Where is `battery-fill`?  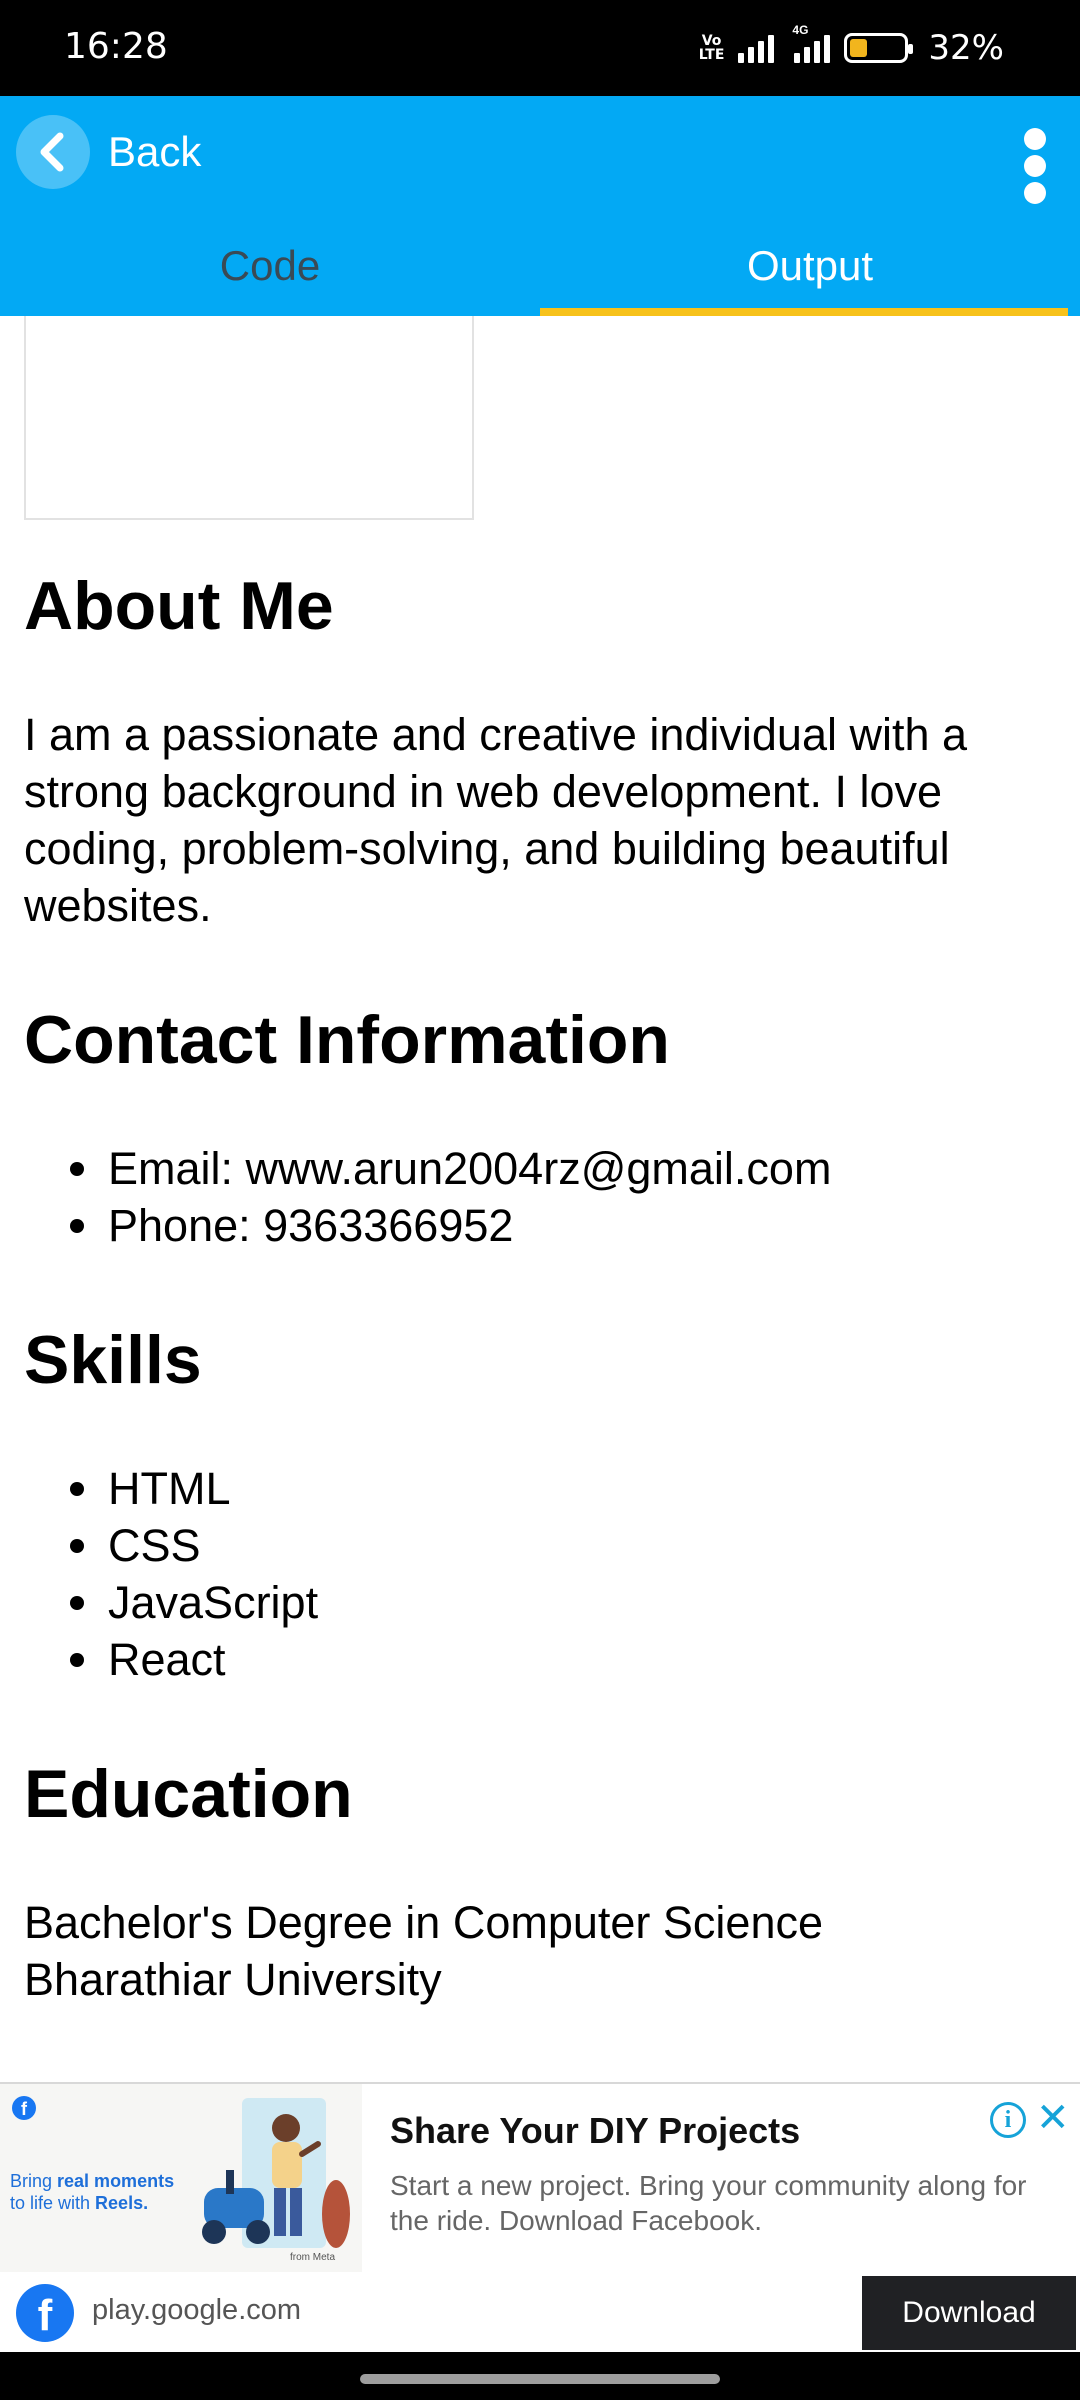 battery-fill is located at coordinates (859, 48).